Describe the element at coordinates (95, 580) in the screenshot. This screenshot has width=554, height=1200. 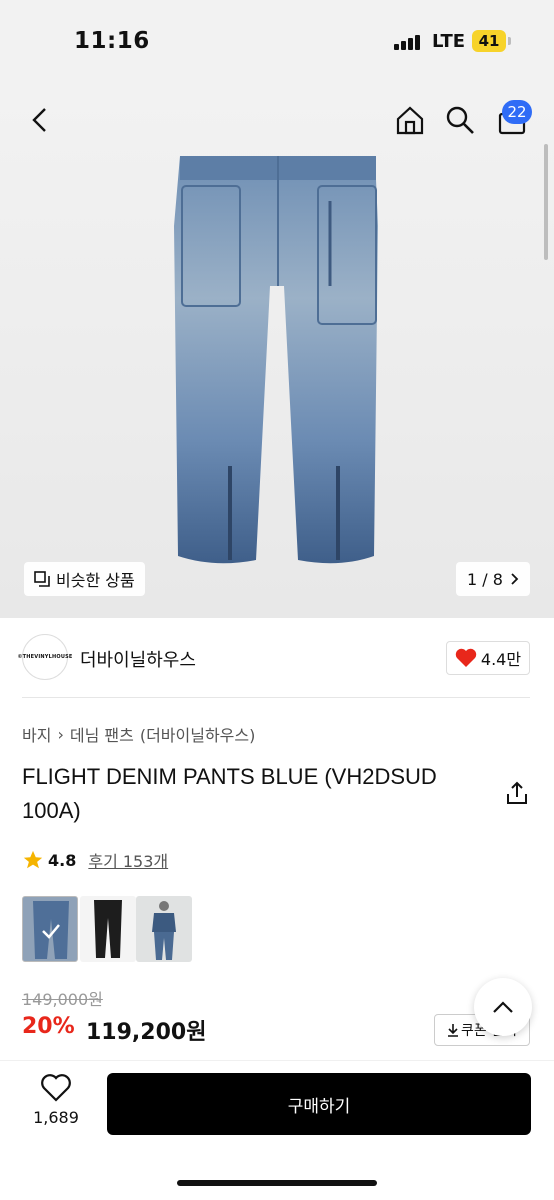
I see `similar-label: 비슷한 상품` at that location.